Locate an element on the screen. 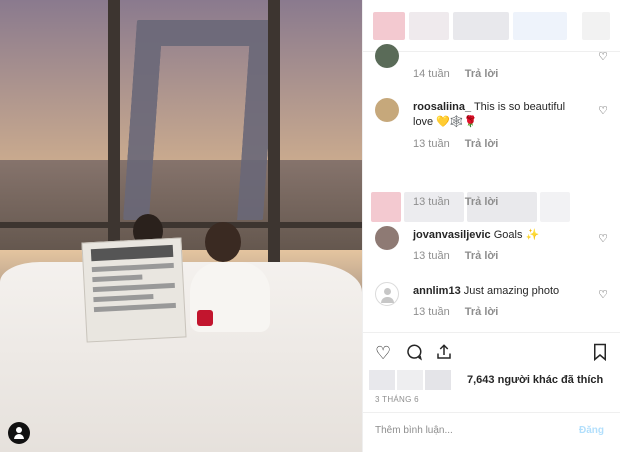 The height and width of the screenshot is (452, 620). likes-row: 7,643 người khác đã thích is located at coordinates (491, 381).